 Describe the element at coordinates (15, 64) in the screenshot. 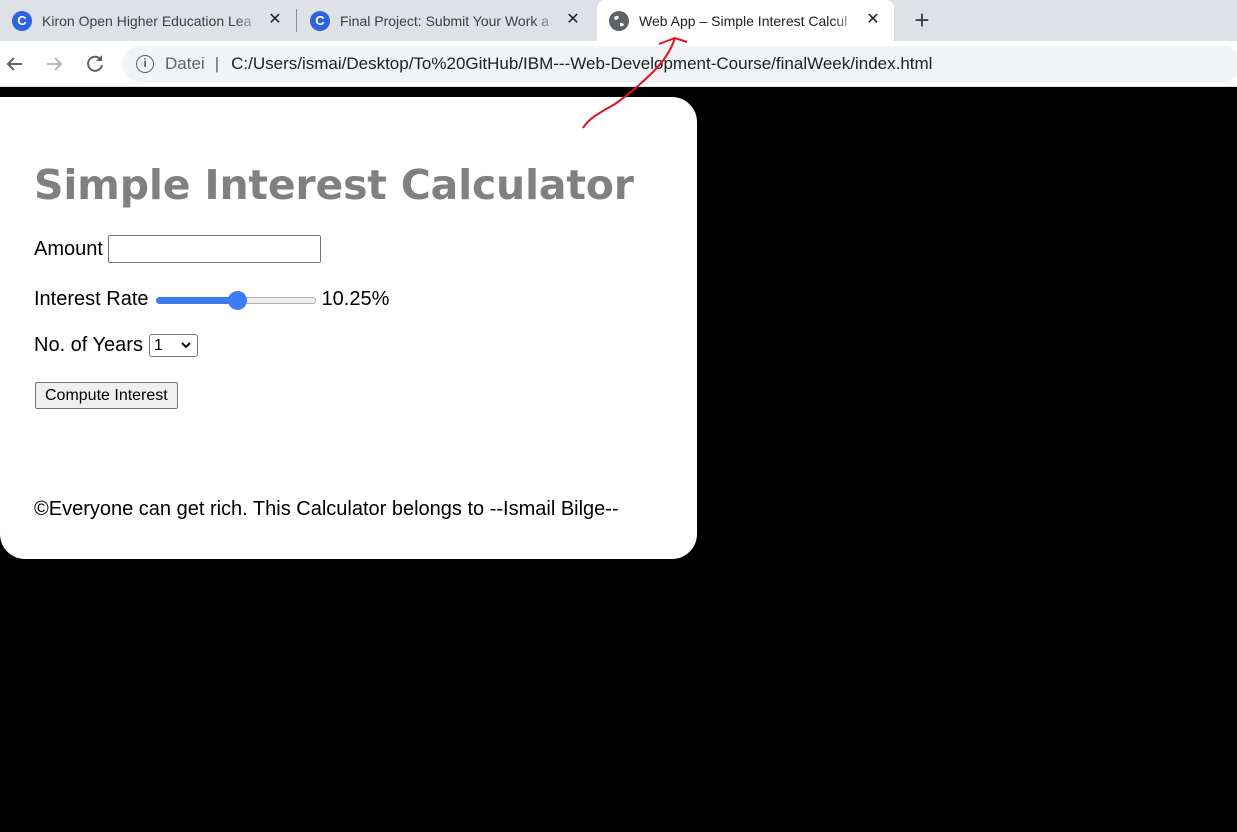

I see `back-arrow-icon` at that location.